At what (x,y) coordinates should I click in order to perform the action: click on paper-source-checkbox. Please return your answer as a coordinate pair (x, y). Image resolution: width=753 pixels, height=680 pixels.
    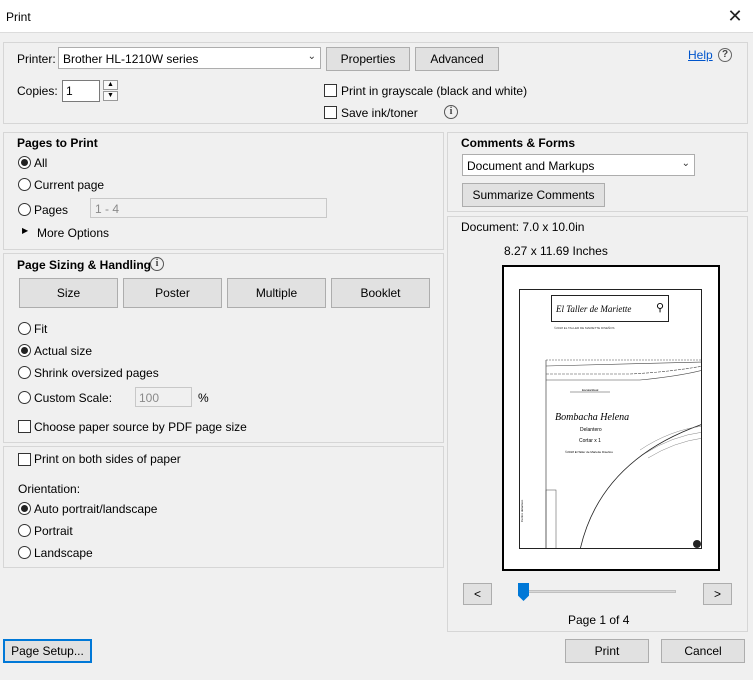
    Looking at the image, I should click on (24, 426).